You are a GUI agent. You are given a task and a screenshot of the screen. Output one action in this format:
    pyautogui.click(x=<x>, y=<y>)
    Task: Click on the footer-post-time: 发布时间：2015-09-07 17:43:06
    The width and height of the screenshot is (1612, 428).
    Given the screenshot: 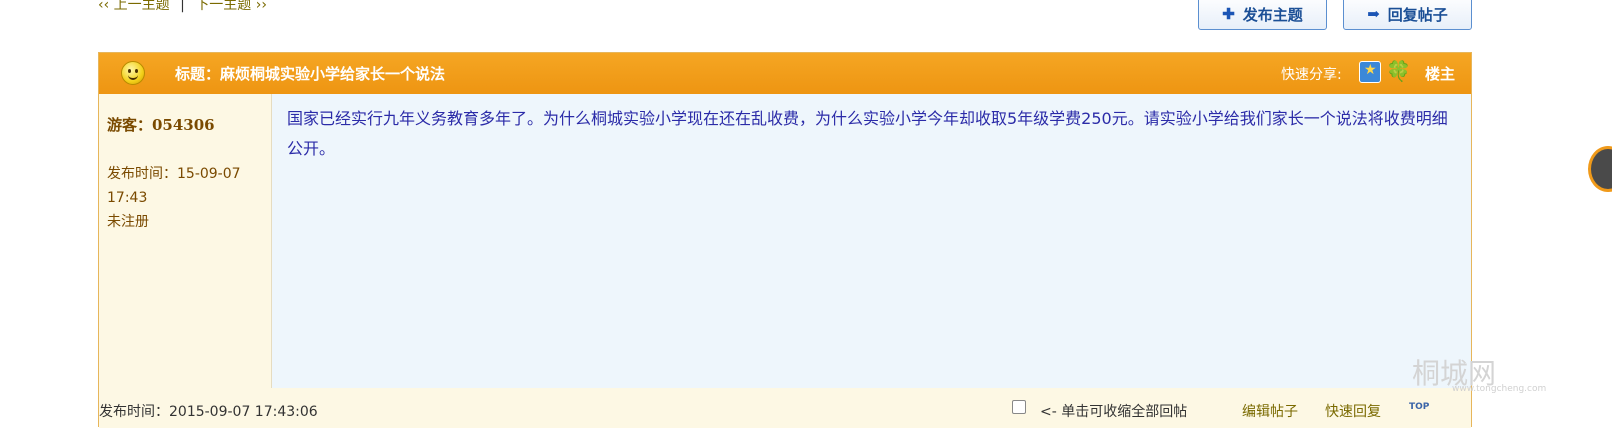 What is the action you would take?
    pyautogui.click(x=208, y=412)
    